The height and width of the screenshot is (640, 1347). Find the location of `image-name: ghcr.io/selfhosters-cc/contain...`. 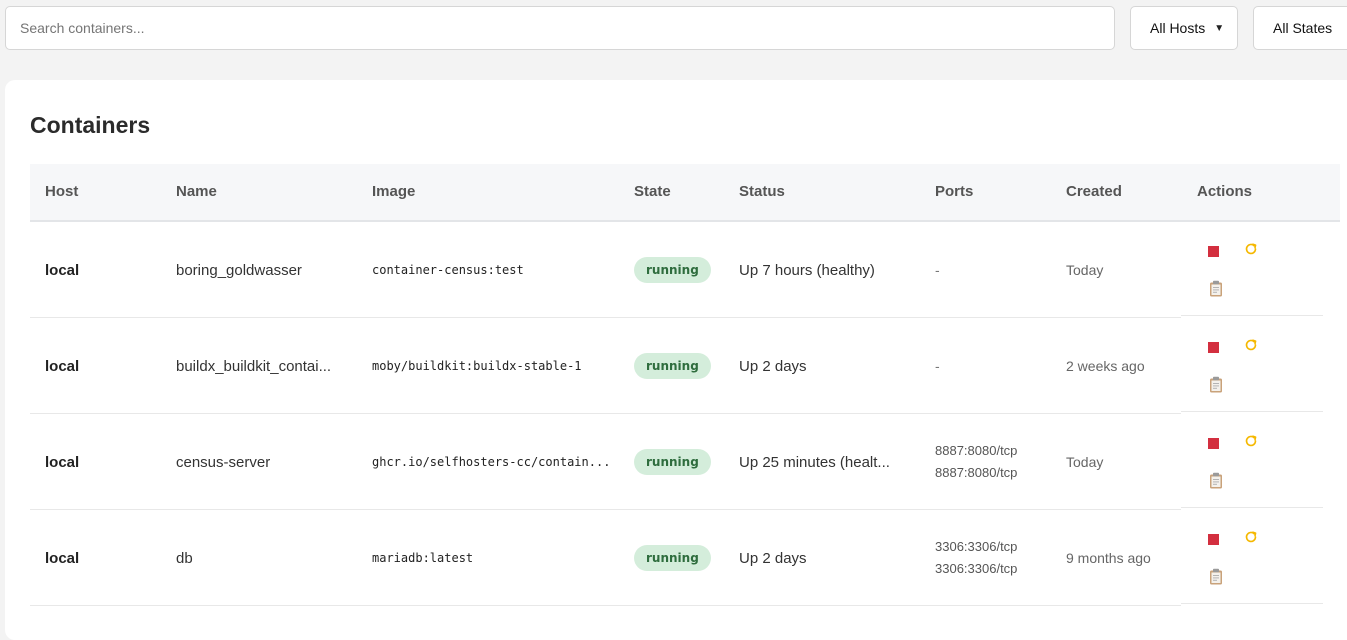

image-name: ghcr.io/selfhosters-cc/contain... is located at coordinates (491, 462).